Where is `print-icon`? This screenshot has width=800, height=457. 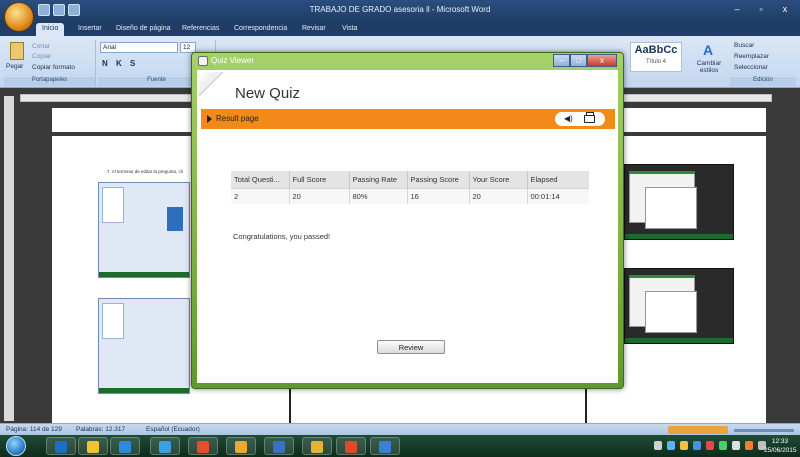
print-icon is located at coordinates (589, 117).